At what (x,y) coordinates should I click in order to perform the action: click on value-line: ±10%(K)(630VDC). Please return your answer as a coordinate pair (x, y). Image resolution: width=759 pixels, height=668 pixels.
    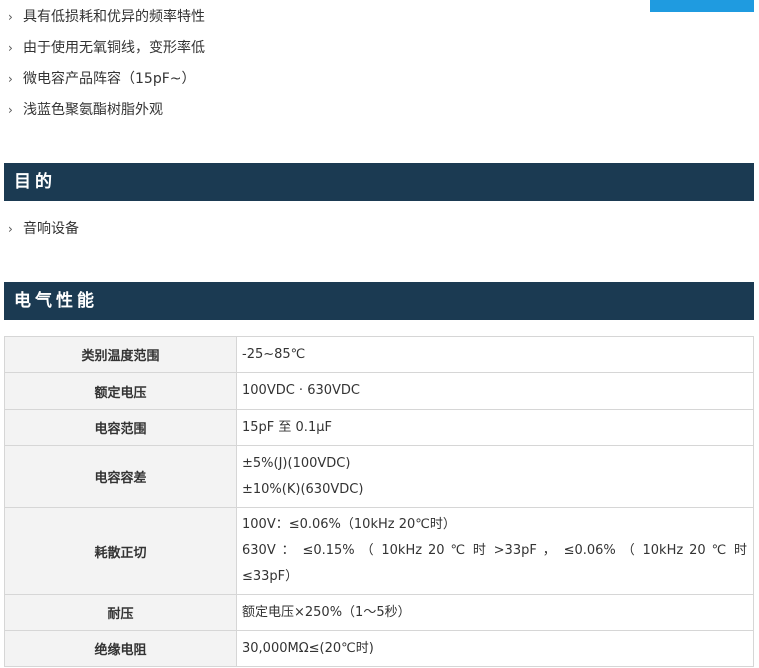
    Looking at the image, I should click on (303, 489).